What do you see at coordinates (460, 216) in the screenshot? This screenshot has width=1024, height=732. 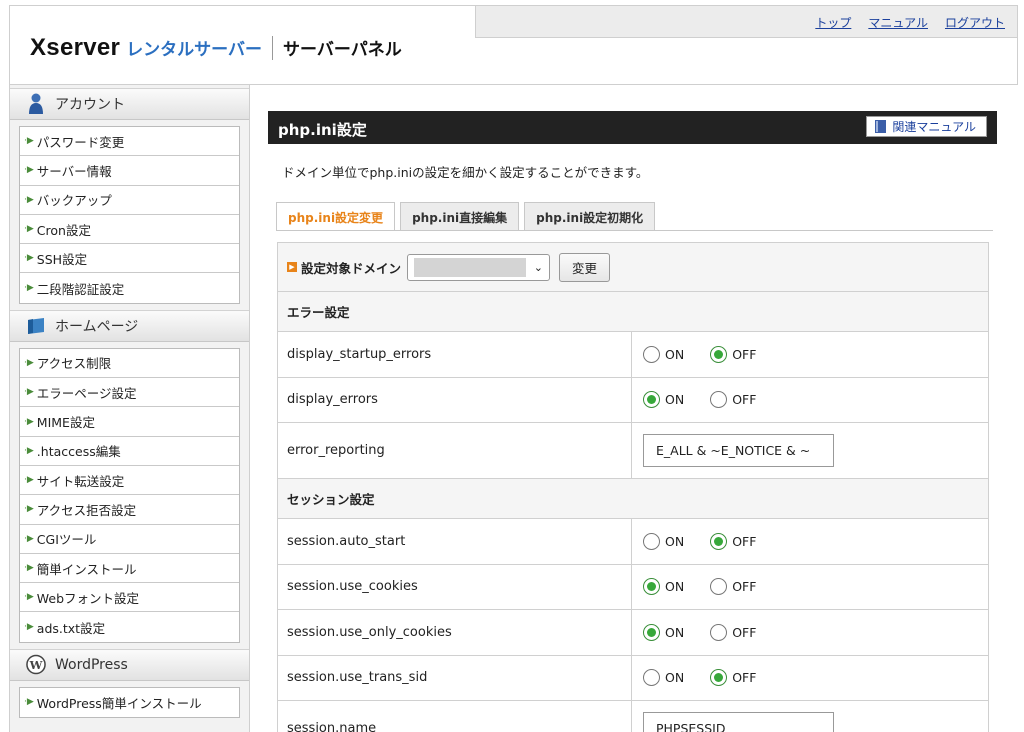 I see `tab-php-ini-direct-edit: php.ini直接編集` at bounding box center [460, 216].